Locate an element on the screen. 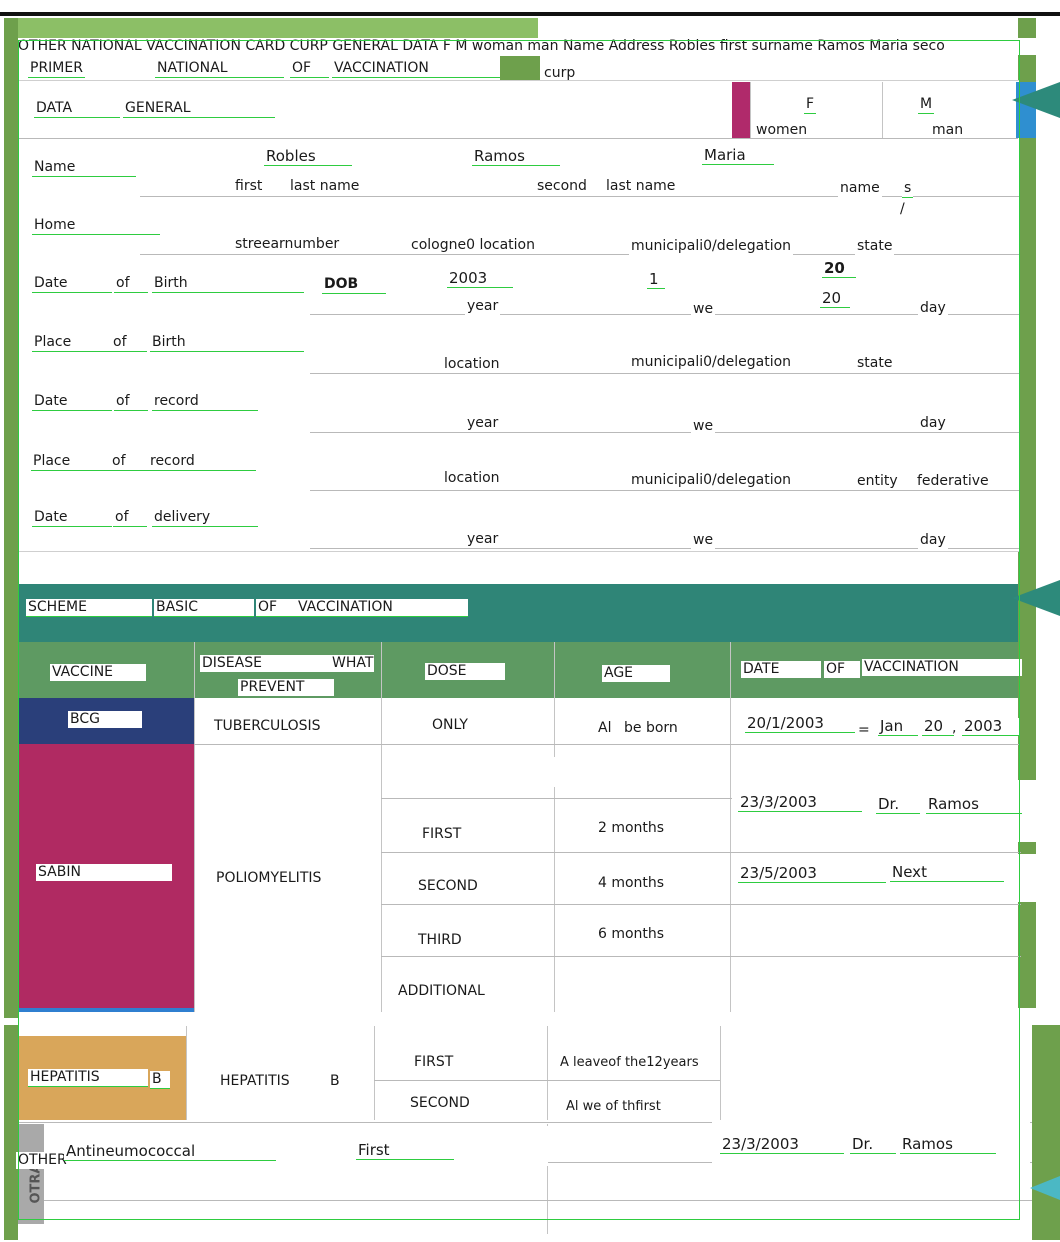 This screenshot has width=1060, height=1242. por-federative-label: federative is located at coordinates (953, 481).